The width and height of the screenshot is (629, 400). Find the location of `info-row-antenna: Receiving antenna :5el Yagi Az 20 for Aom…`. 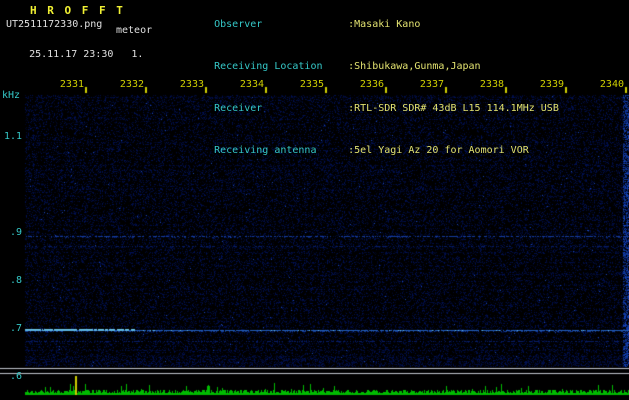

info-row-antenna: Receiving antenna :5el Yagi Az 20 for Aom… is located at coordinates (368, 151).